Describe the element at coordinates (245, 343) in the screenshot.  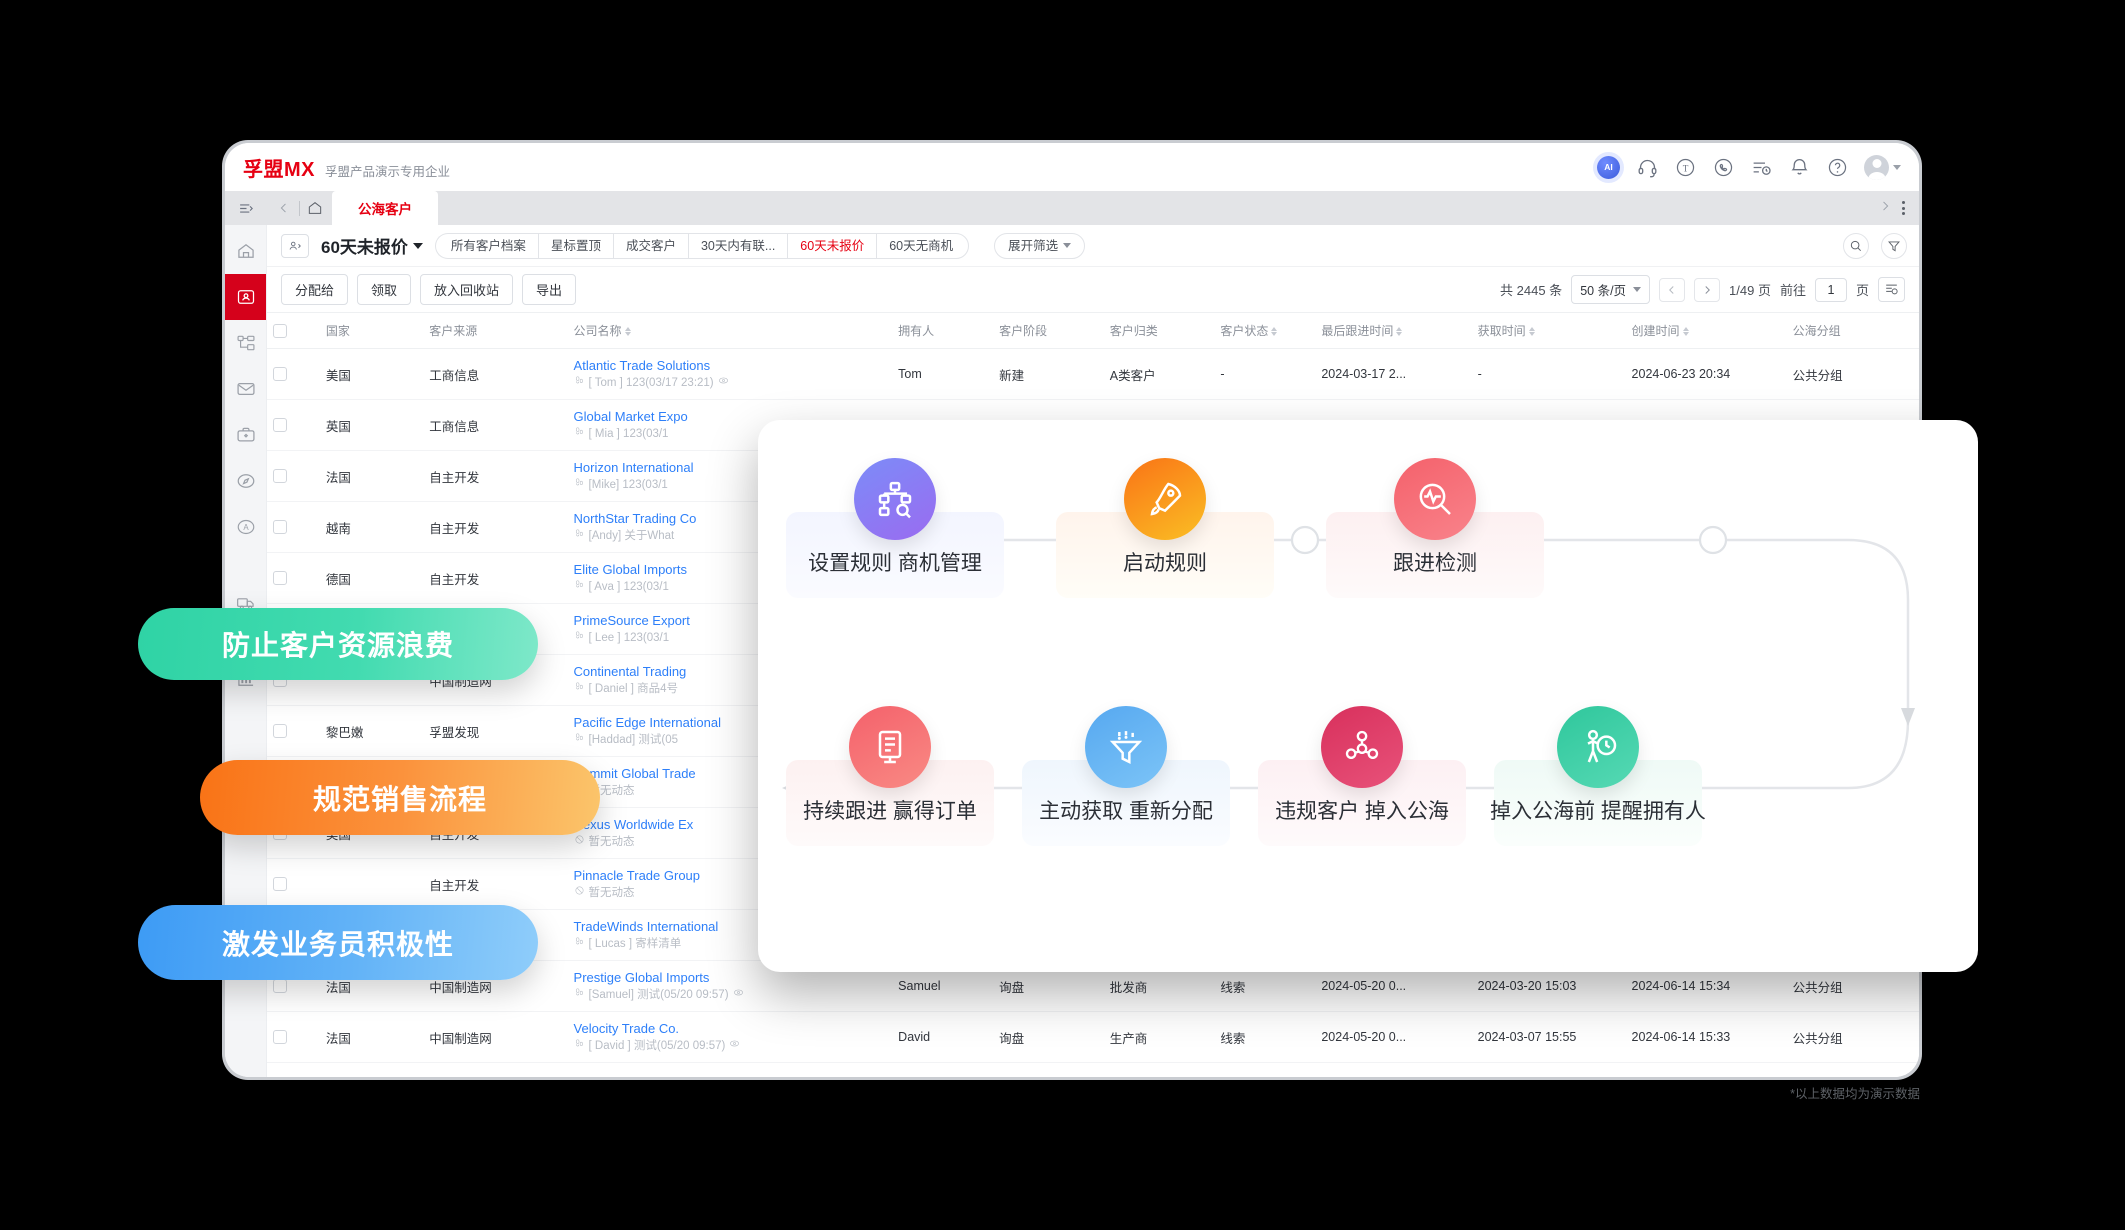
I see `sidebar-item-org` at that location.